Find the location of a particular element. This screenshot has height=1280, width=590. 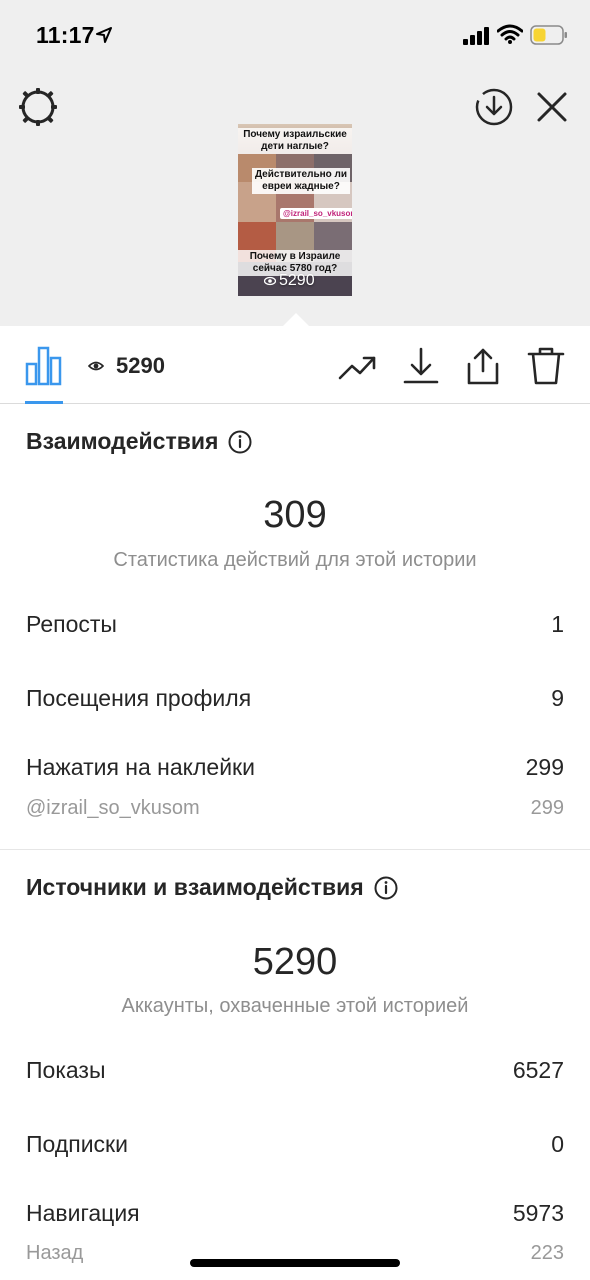

story-mention-tag: @izrail_so_vkusom is located at coordinates (316, 213).